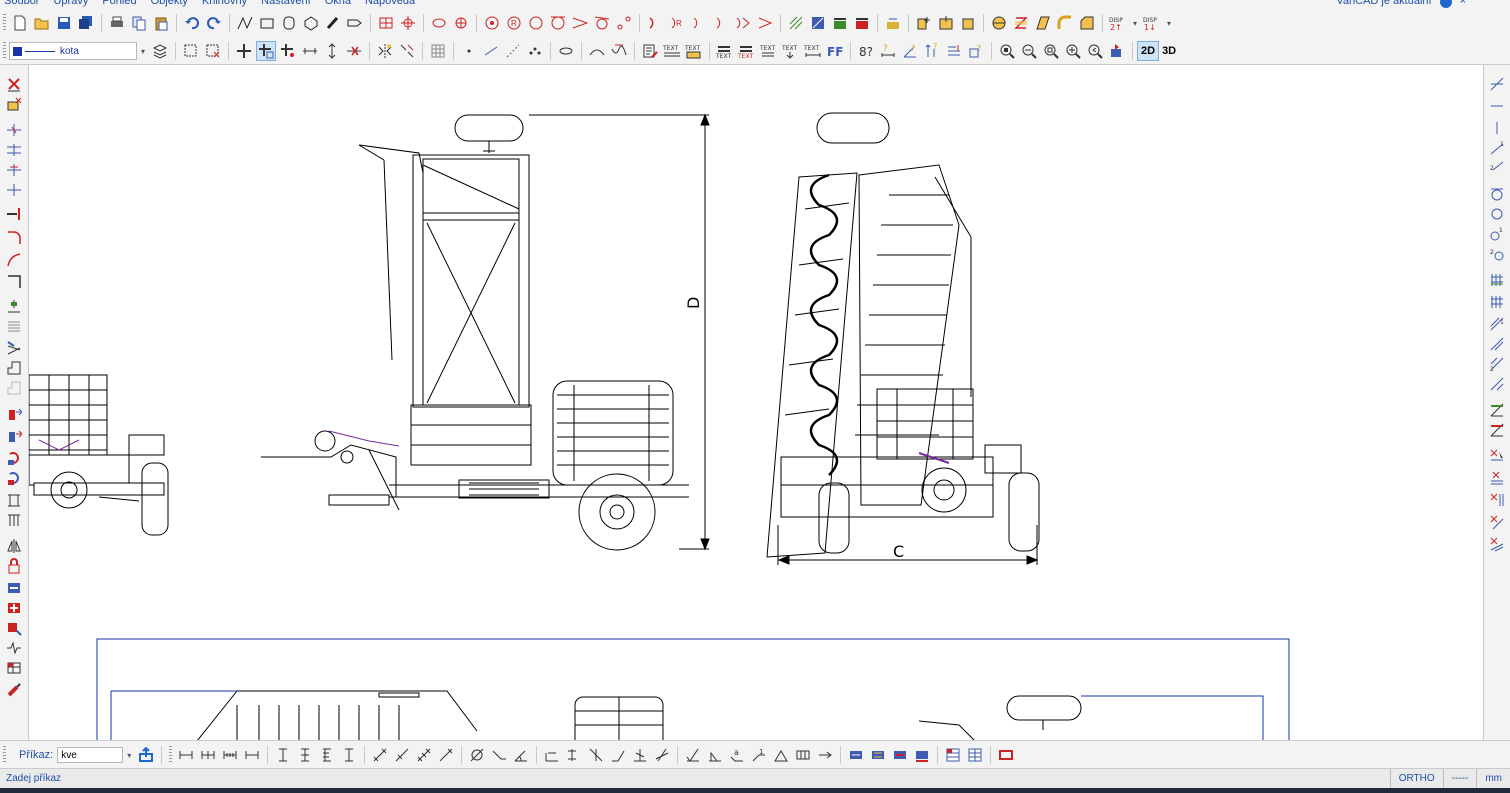 The width and height of the screenshot is (1510, 793). I want to click on cross-diag-icon, so click(1497, 522).